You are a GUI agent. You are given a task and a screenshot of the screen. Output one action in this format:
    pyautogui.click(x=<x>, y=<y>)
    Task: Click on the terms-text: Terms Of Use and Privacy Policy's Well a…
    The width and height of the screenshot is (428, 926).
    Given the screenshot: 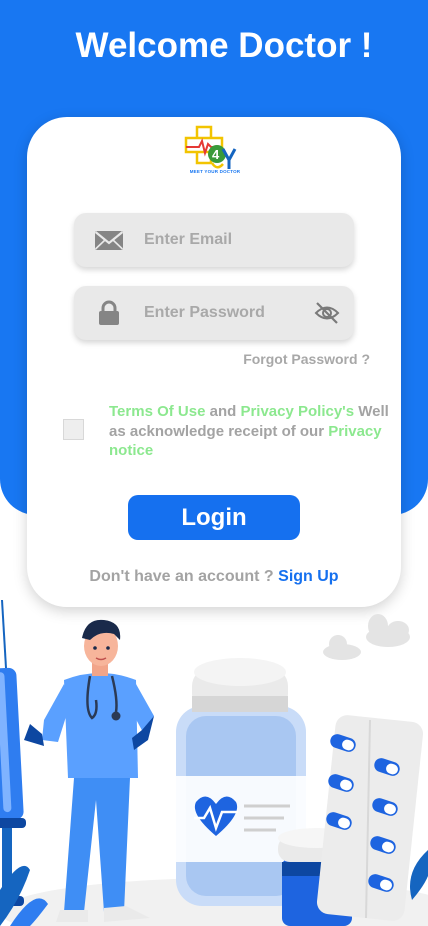 What is the action you would take?
    pyautogui.click(x=251, y=431)
    